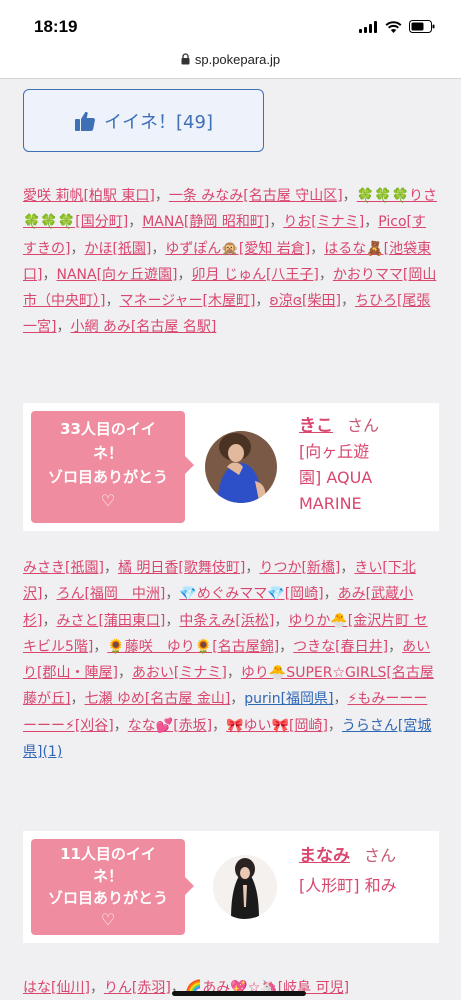 This screenshot has height=1000, width=461. I want to click on bubble-line: 11人目のイイ, so click(108, 854).